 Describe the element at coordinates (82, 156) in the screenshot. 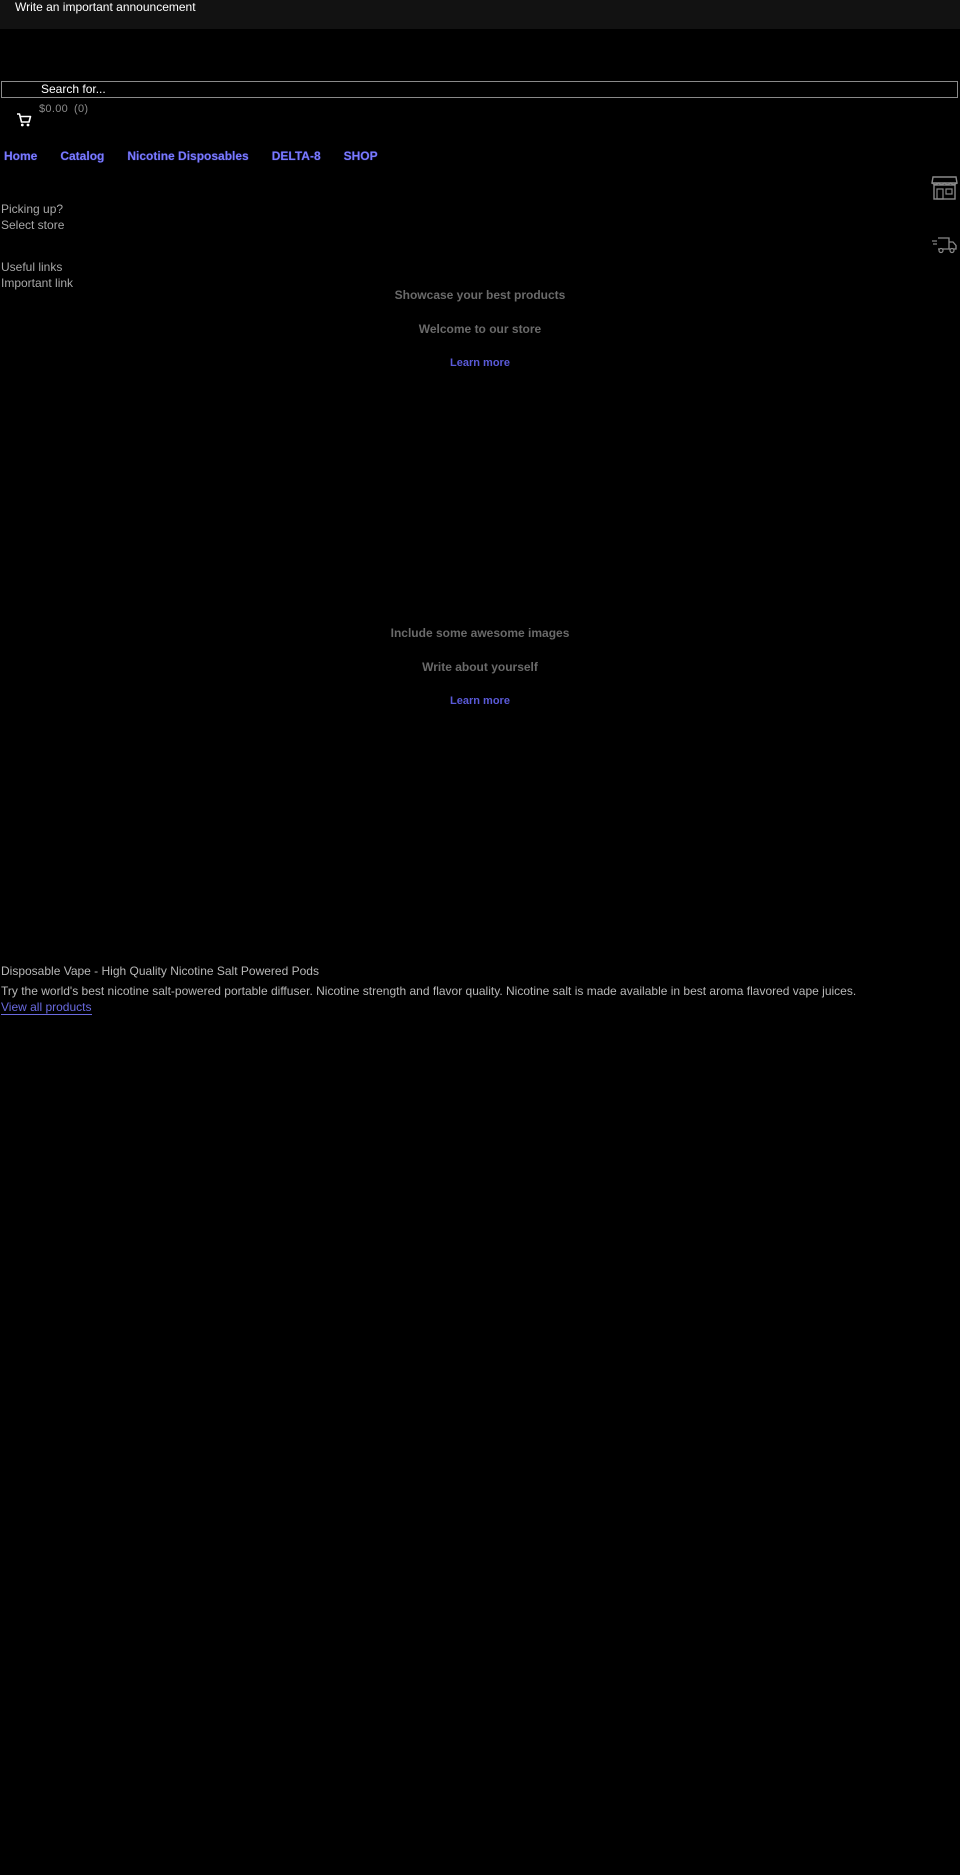

I see `nav-item-catalog: Catalog` at that location.